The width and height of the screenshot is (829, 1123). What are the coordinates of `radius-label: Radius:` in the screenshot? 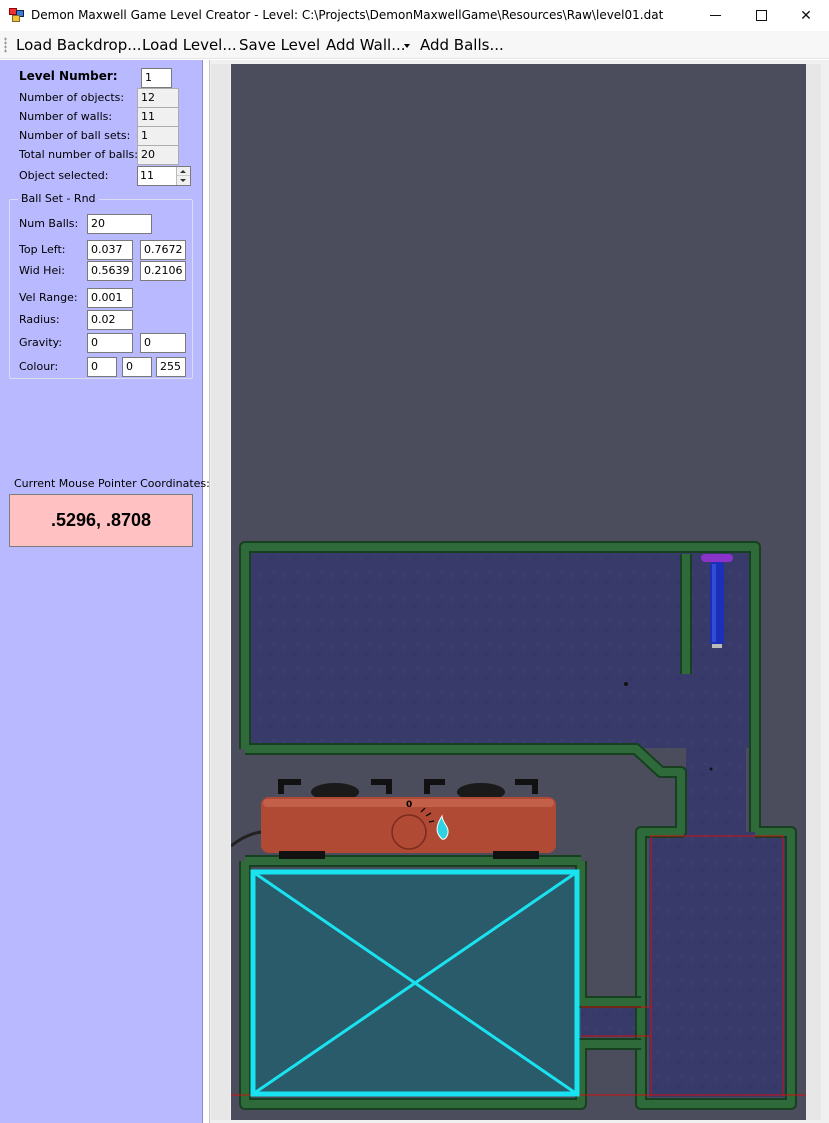 It's located at (39, 319).